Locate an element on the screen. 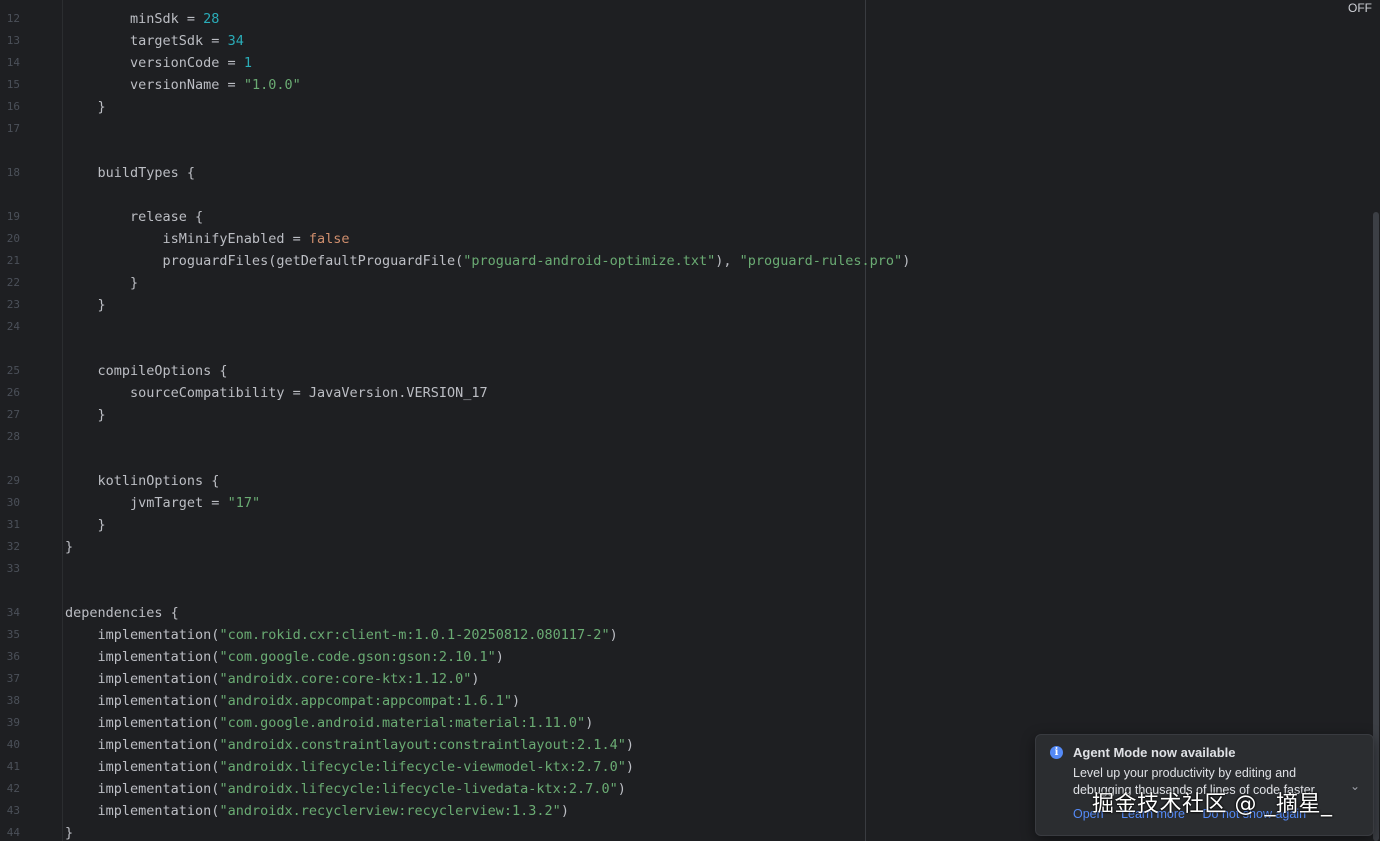 The height and width of the screenshot is (841, 1380). line-number: 21 is located at coordinates (13, 260).